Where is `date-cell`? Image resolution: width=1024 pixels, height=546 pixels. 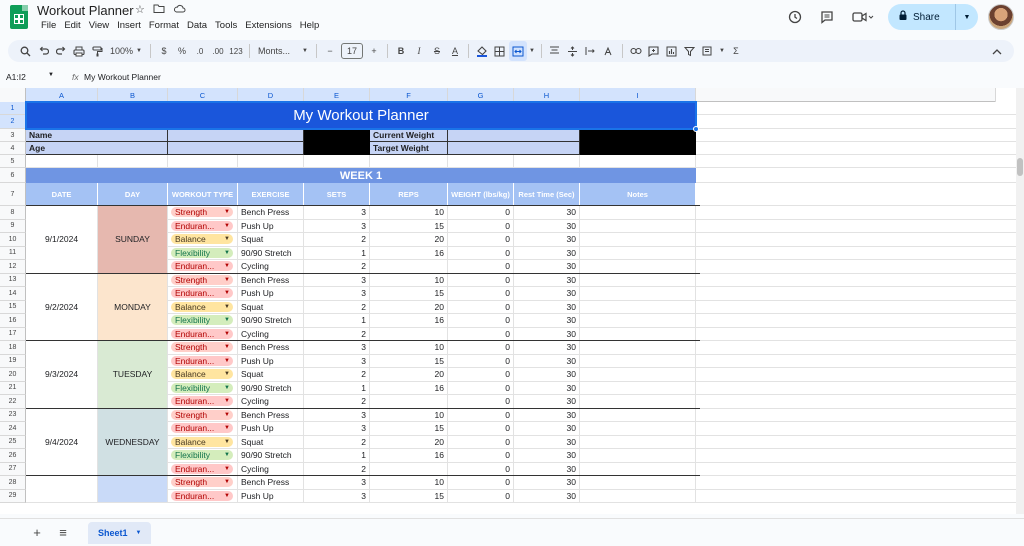
date-cell is located at coordinates (62, 489).